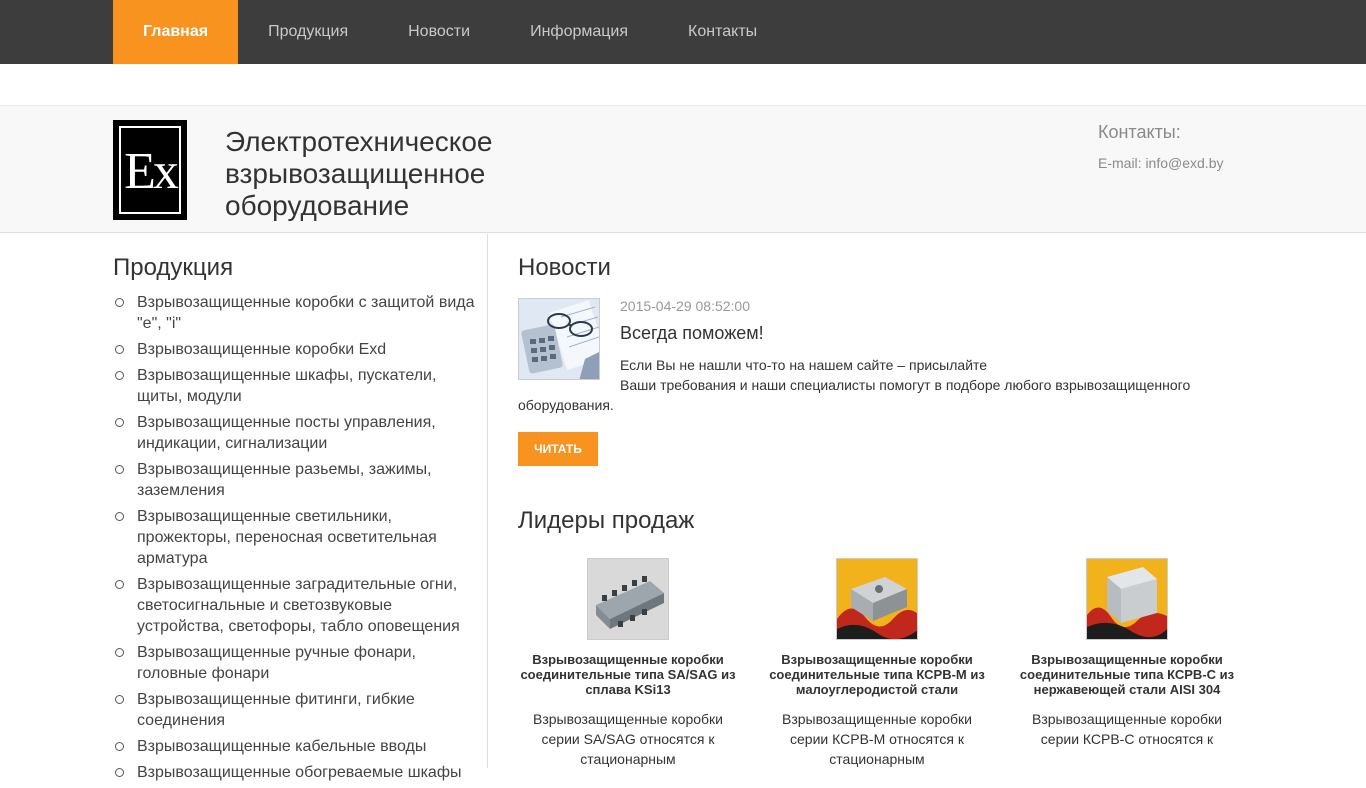 The image size is (1366, 788). Describe the element at coordinates (295, 746) in the screenshot. I see `category-item: Взрывозащищенные кабельные вводы` at that location.